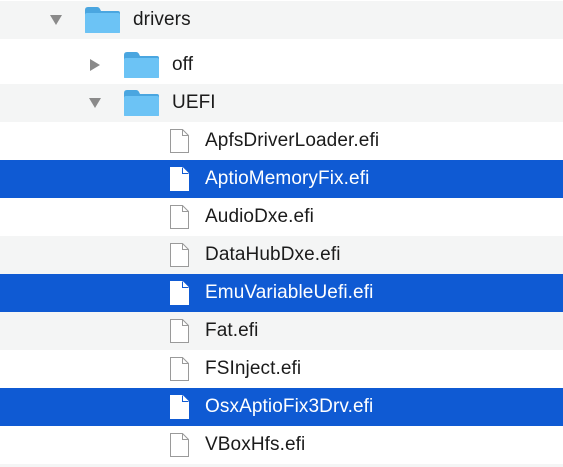  I want to click on file-label: VBoxHfs.efi, so click(255, 444).